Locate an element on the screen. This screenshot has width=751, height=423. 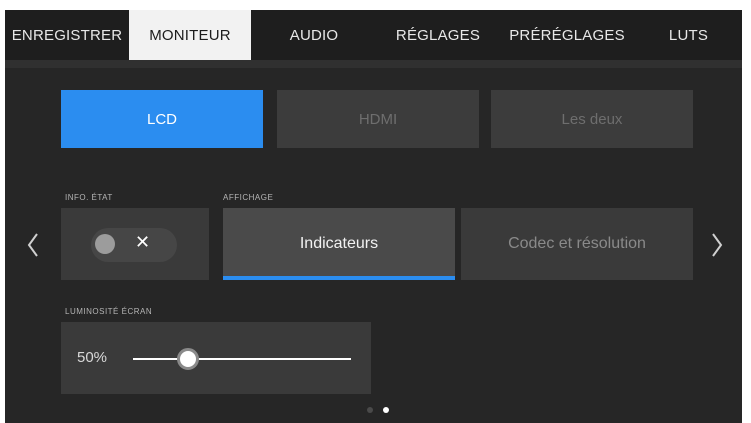
tab-luts: LUTS is located at coordinates (688, 35).